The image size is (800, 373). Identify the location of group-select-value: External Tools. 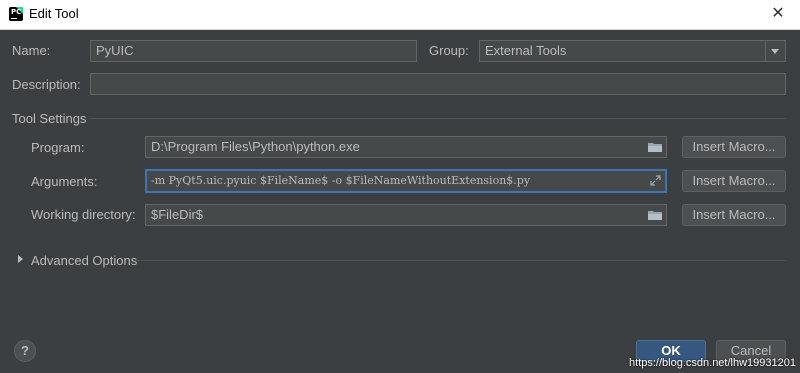
(526, 50).